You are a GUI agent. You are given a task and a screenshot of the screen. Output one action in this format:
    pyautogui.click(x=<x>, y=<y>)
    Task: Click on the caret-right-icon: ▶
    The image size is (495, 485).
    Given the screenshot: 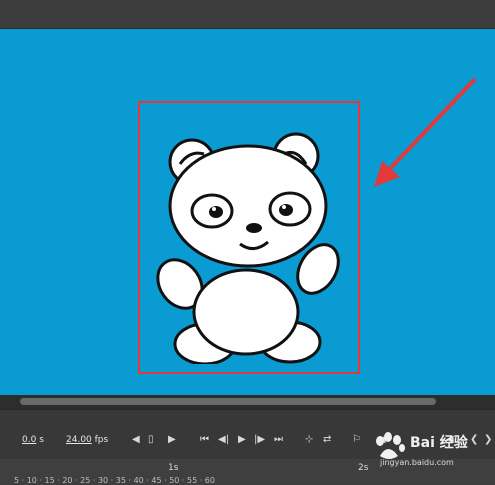 What is the action you would take?
    pyautogui.click(x=172, y=439)
    